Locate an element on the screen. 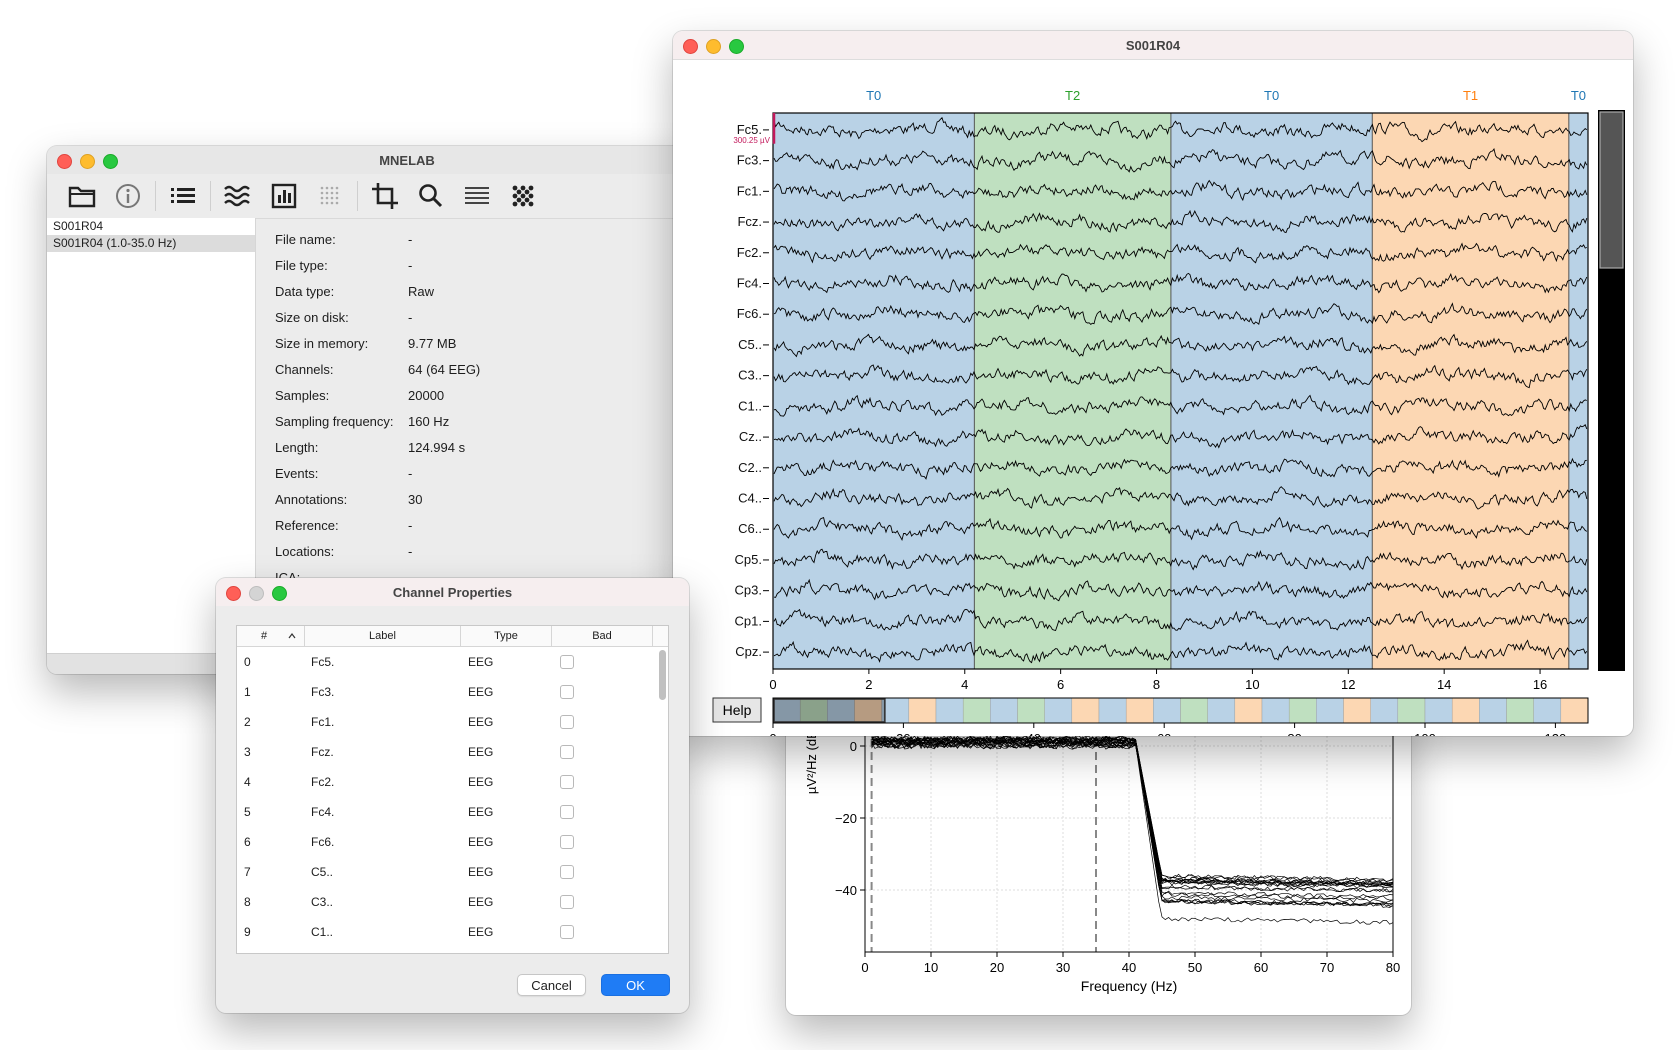  channel-label: Cpz. is located at coordinates (748, 651).